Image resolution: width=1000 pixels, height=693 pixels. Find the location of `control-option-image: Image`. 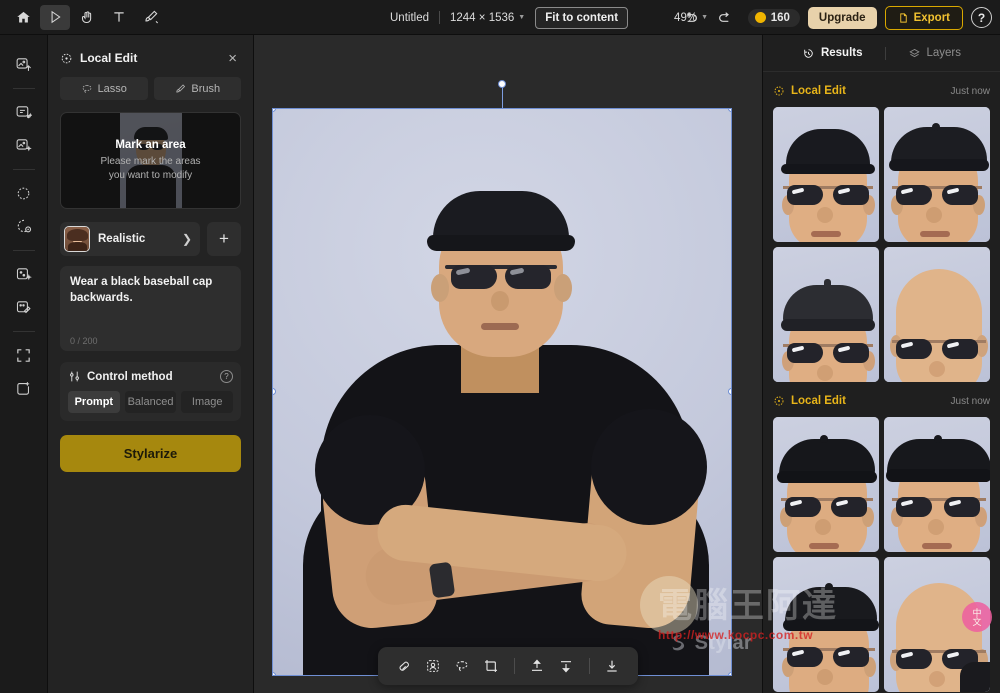

control-option-image: Image is located at coordinates (207, 402).